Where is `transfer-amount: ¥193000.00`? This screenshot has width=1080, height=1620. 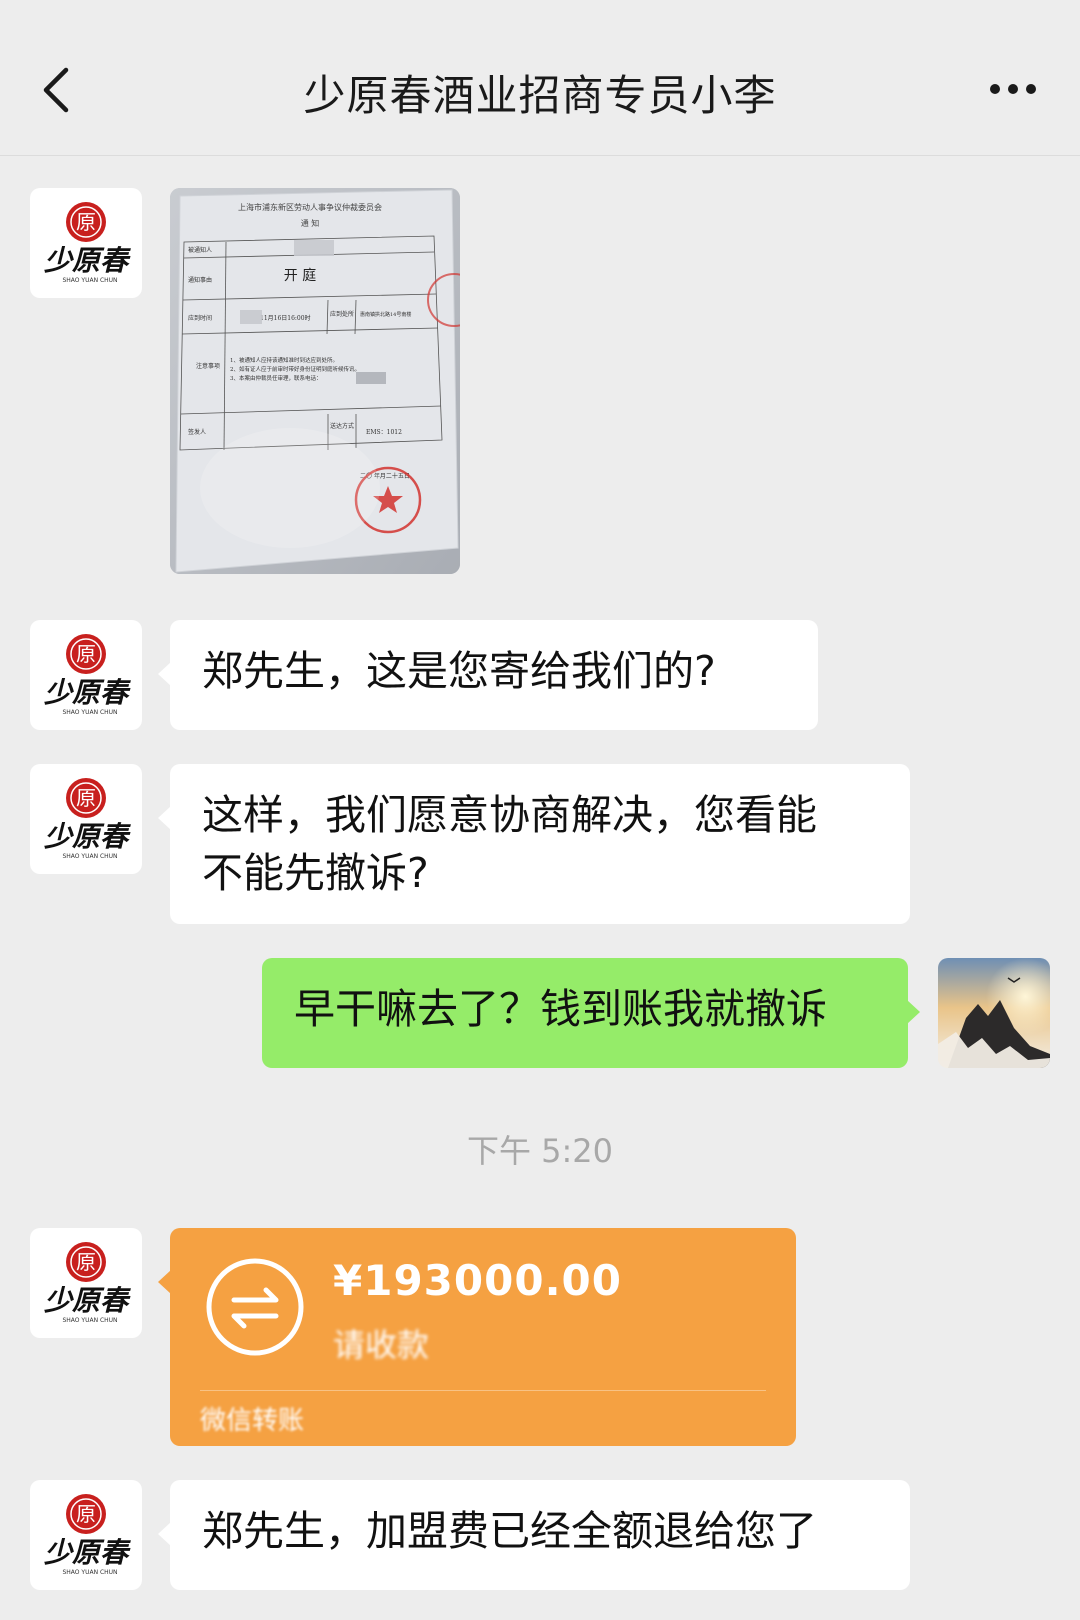 transfer-amount: ¥193000.00 is located at coordinates (477, 1280).